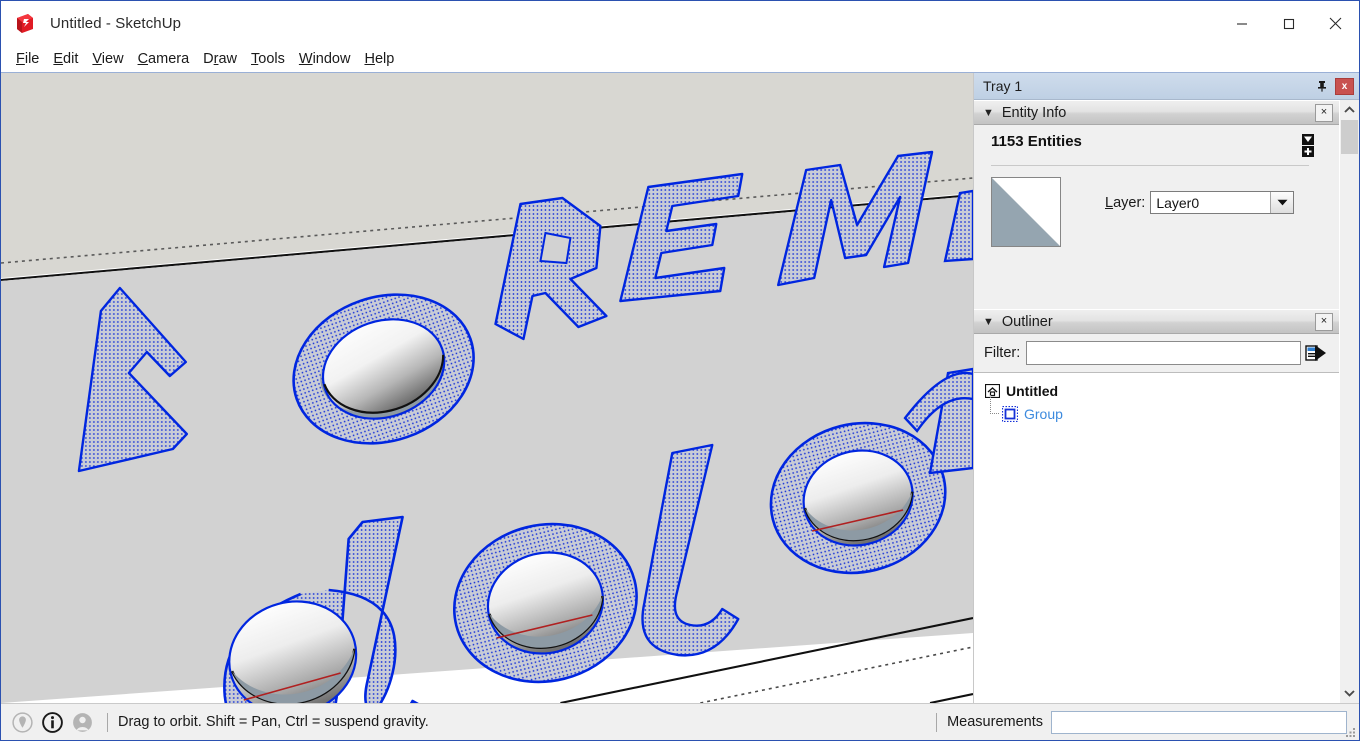 This screenshot has width=1360, height=741. What do you see at coordinates (268, 59) in the screenshot?
I see `menu-tools: Tools` at bounding box center [268, 59].